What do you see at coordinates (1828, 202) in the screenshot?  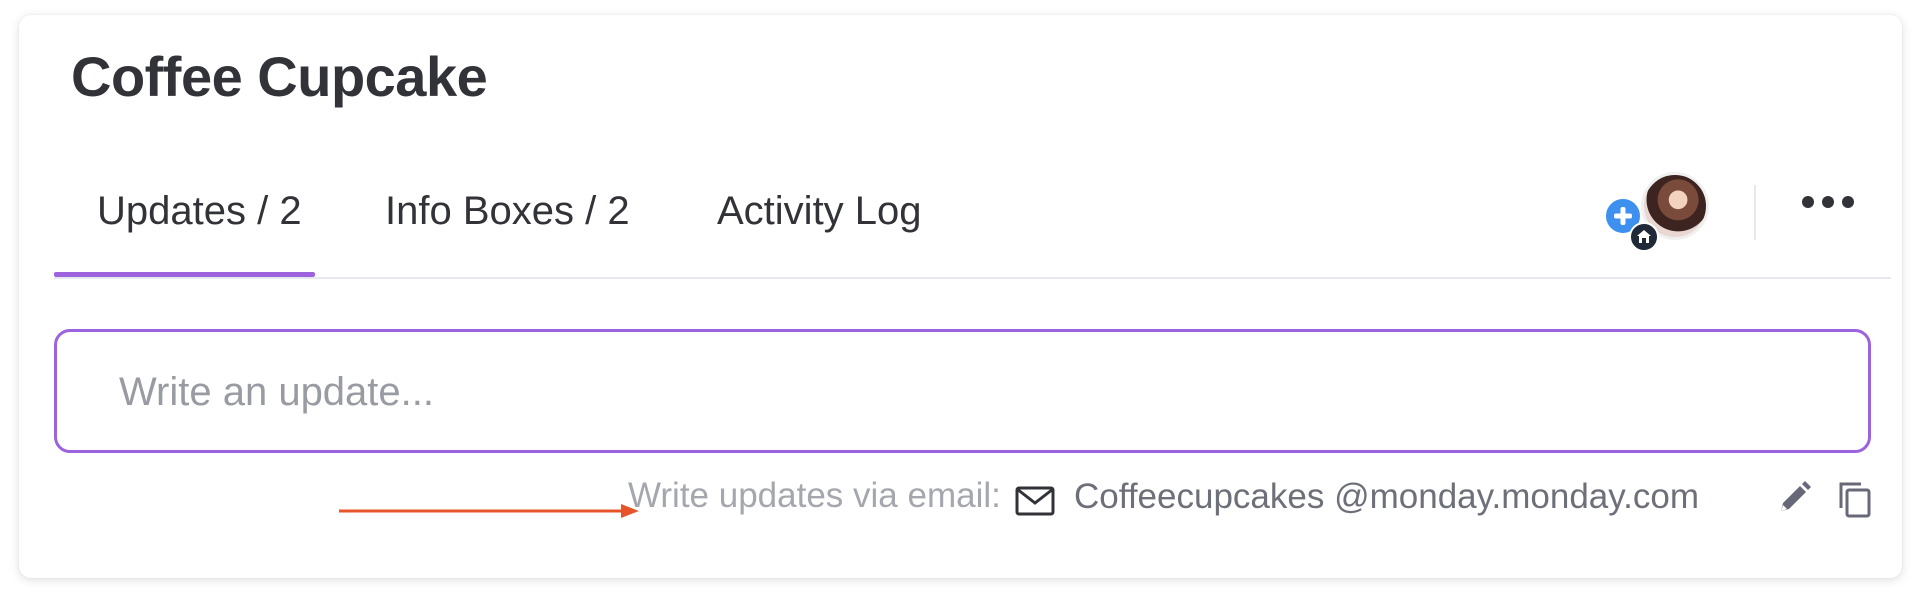 I see `more-dots-icon` at bounding box center [1828, 202].